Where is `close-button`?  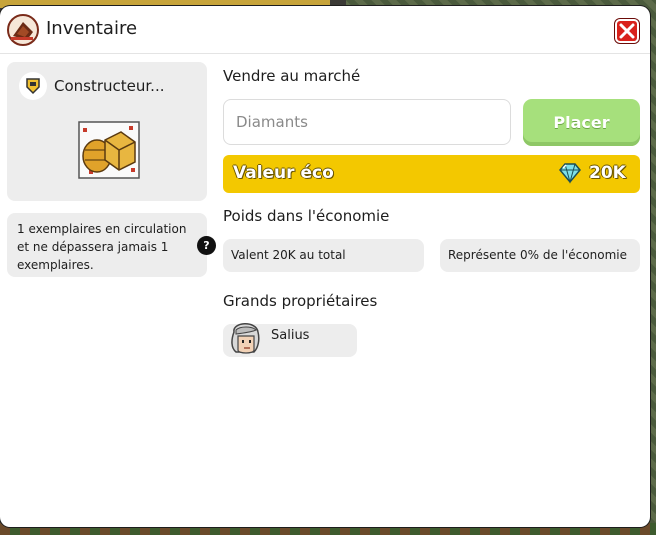 close-button is located at coordinates (627, 31).